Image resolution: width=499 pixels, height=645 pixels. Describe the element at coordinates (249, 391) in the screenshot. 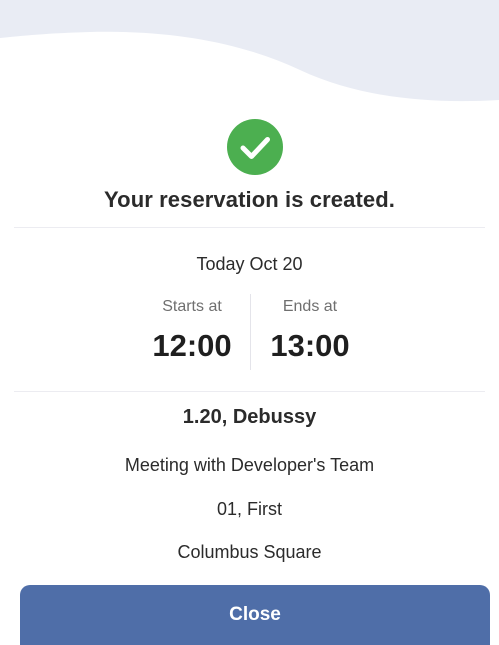

I see `divider-middle` at that location.